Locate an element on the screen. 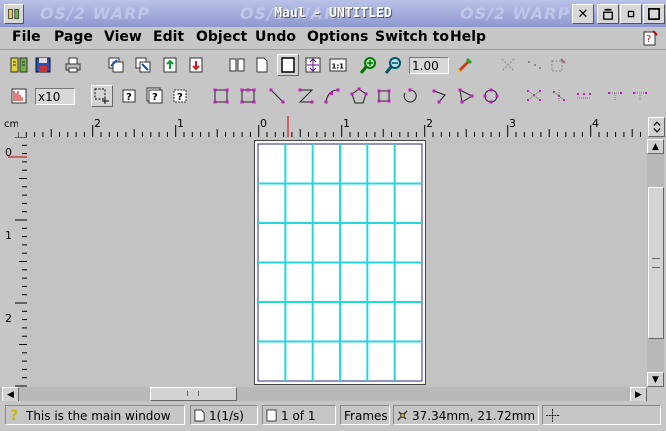 The width and height of the screenshot is (666, 431). measure-icon is located at coordinates (402, 415).